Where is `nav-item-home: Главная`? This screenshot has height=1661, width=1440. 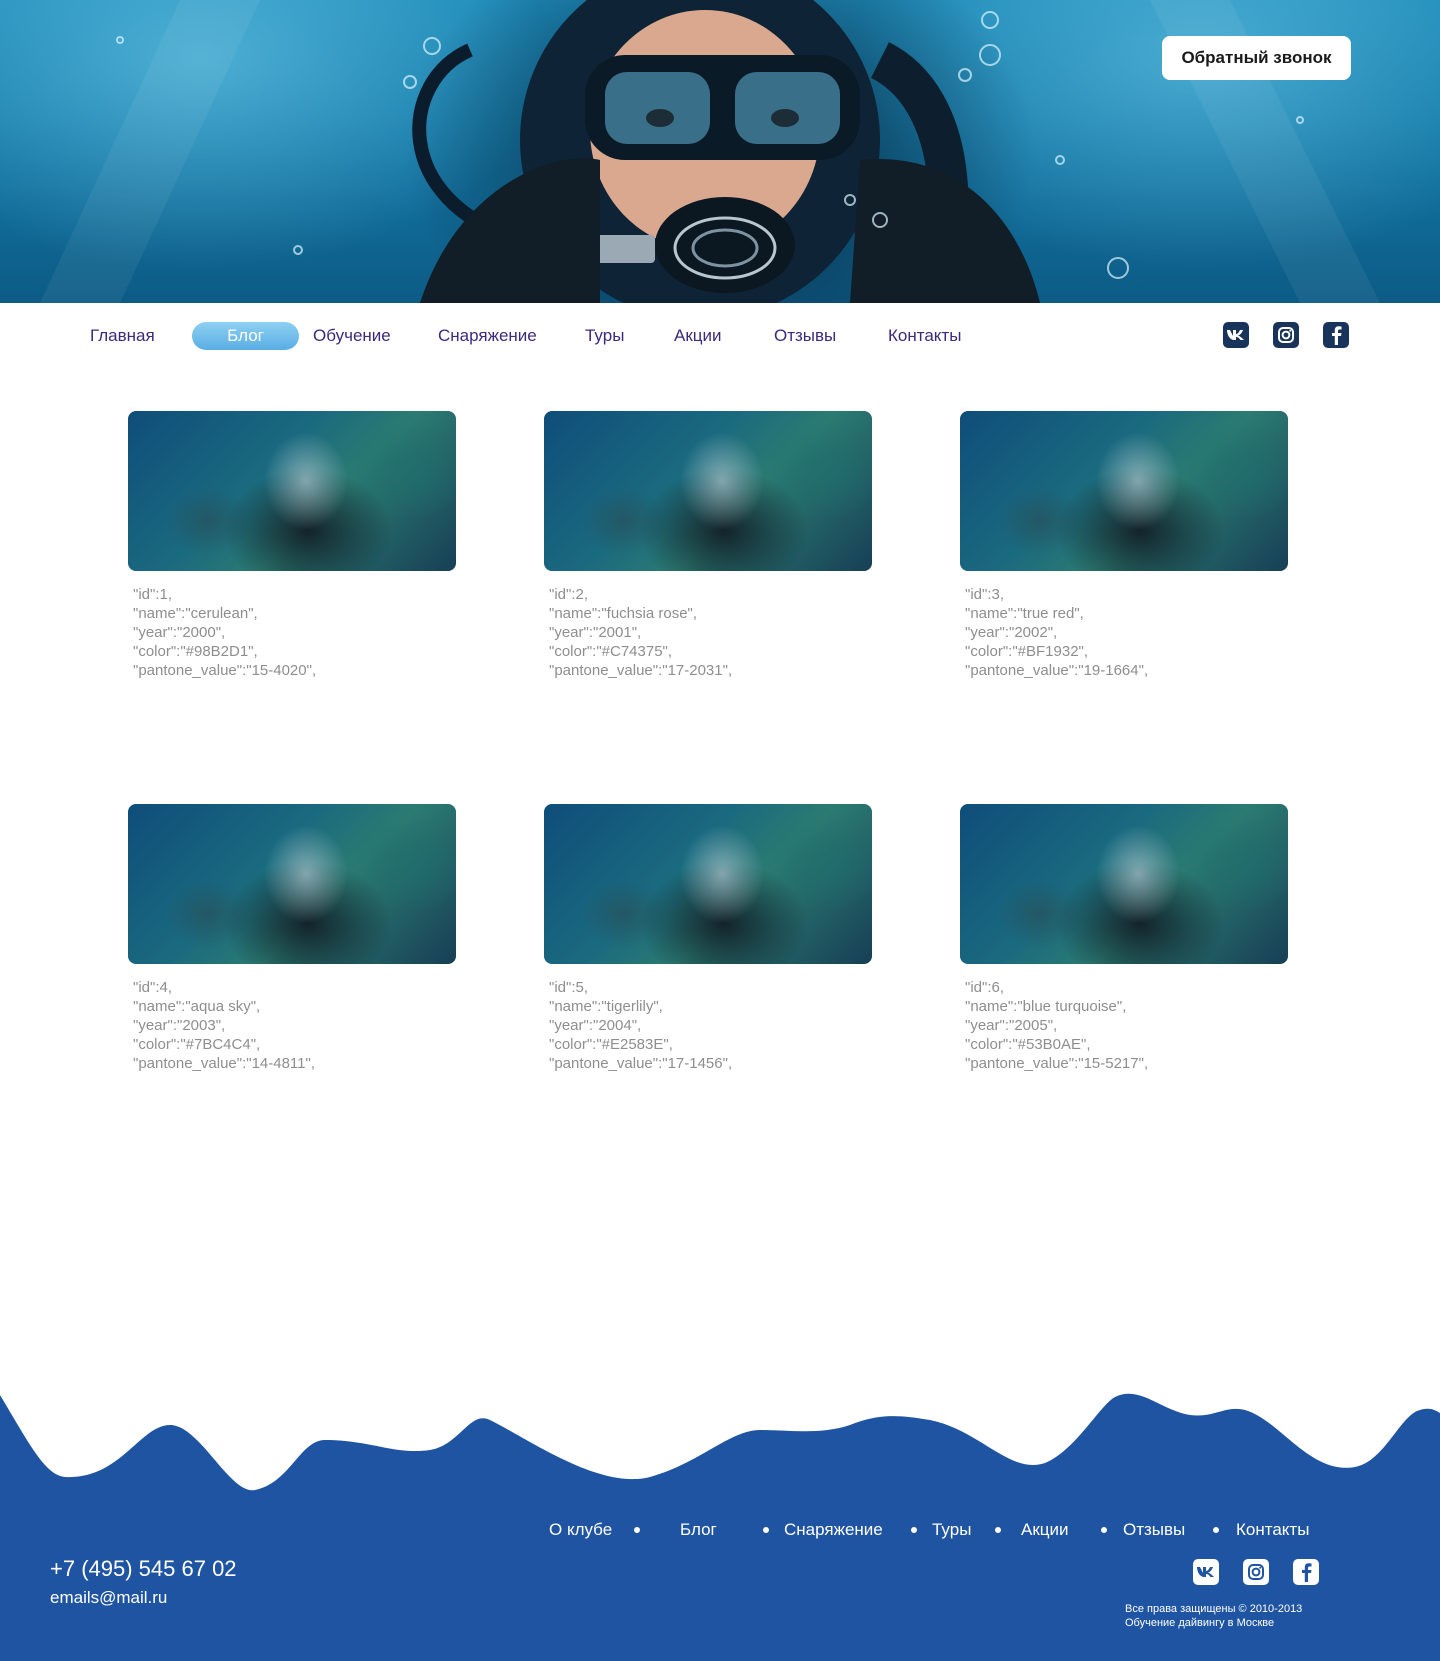 nav-item-home: Главная is located at coordinates (122, 336).